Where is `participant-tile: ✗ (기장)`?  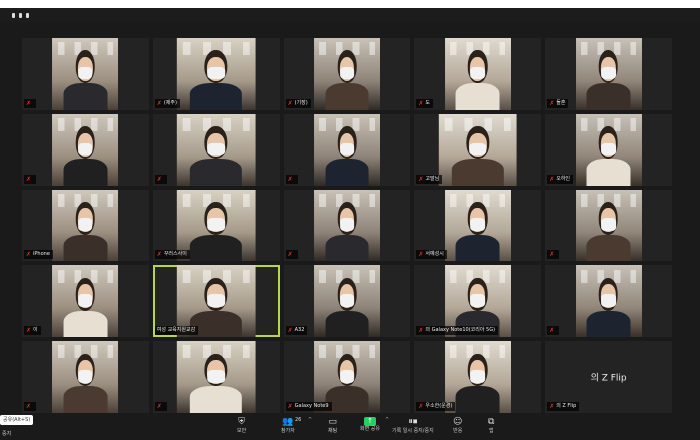
participant-tile: ✗ (기장) is located at coordinates (347, 74).